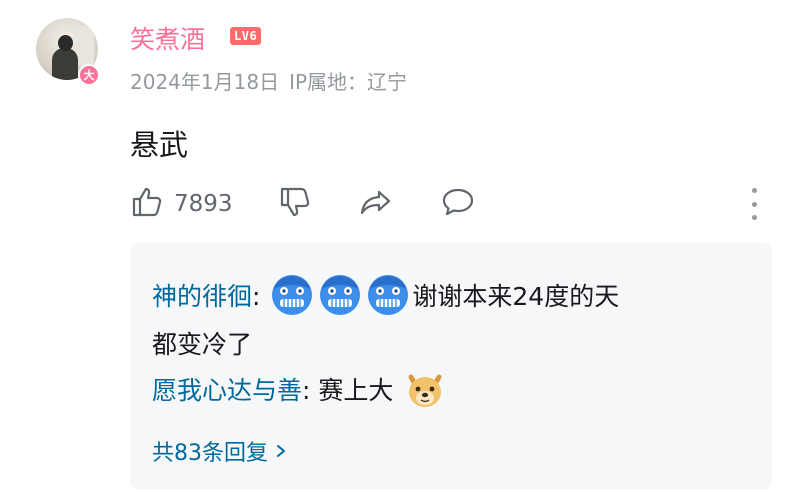 The width and height of the screenshot is (800, 492). What do you see at coordinates (159, 145) in the screenshot?
I see `comment-text: 悬武` at bounding box center [159, 145].